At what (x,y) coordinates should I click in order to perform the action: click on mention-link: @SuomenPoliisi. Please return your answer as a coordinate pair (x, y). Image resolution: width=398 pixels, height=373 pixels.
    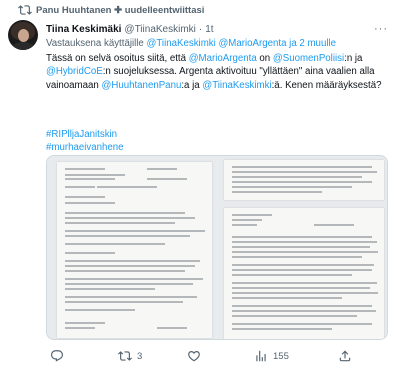
    Looking at the image, I should click on (308, 58).